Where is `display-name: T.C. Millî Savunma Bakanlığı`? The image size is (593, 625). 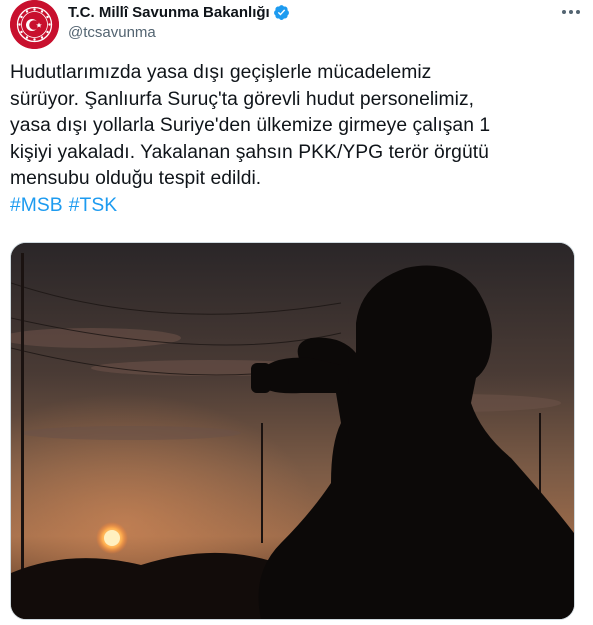
display-name: T.C. Millî Savunma Bakanlığı is located at coordinates (169, 12).